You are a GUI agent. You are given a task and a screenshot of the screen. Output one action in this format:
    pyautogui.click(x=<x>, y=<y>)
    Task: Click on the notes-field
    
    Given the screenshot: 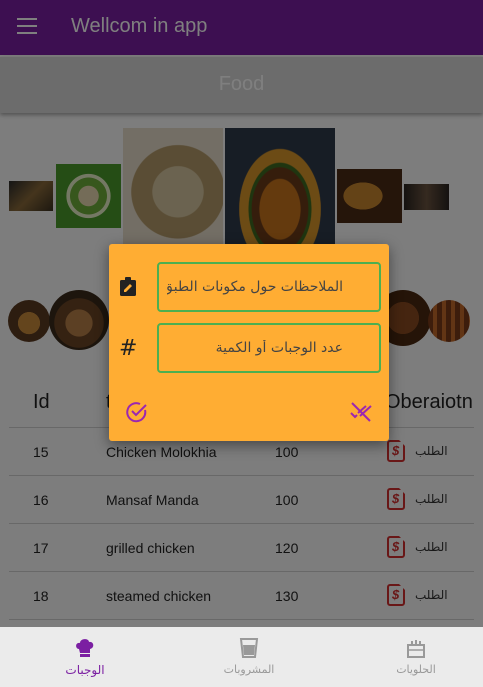 What is the action you would take?
    pyautogui.click(x=269, y=287)
    